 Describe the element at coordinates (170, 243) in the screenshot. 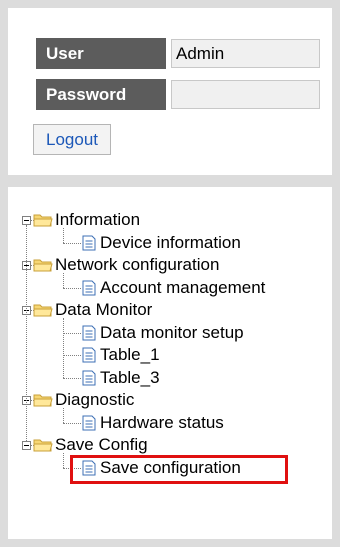

I see `tree-item-device-information: Device information` at that location.